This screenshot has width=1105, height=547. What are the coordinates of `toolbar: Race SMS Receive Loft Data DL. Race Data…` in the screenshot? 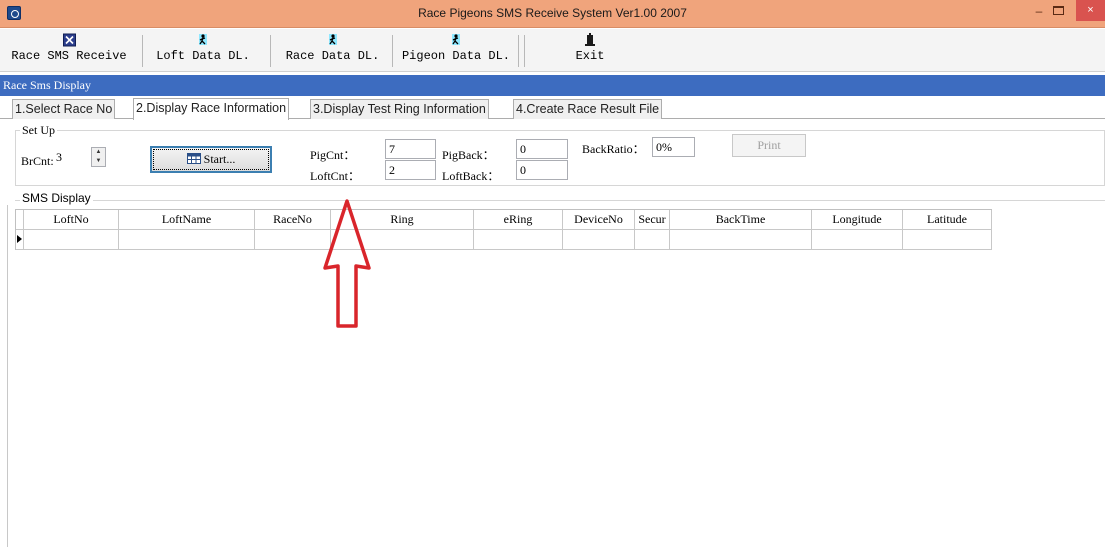 It's located at (552, 50).